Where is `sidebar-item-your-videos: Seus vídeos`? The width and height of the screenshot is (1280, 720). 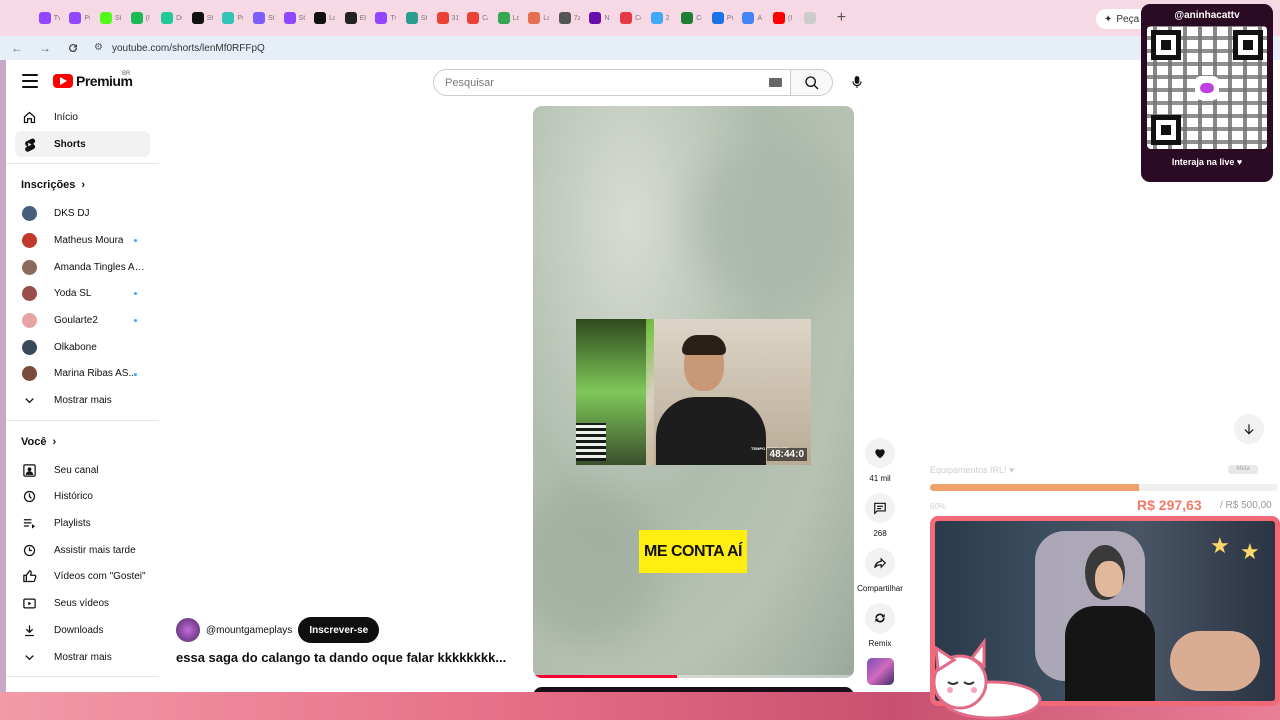
sidebar-item-your-videos: Seus vídeos is located at coordinates (82, 603).